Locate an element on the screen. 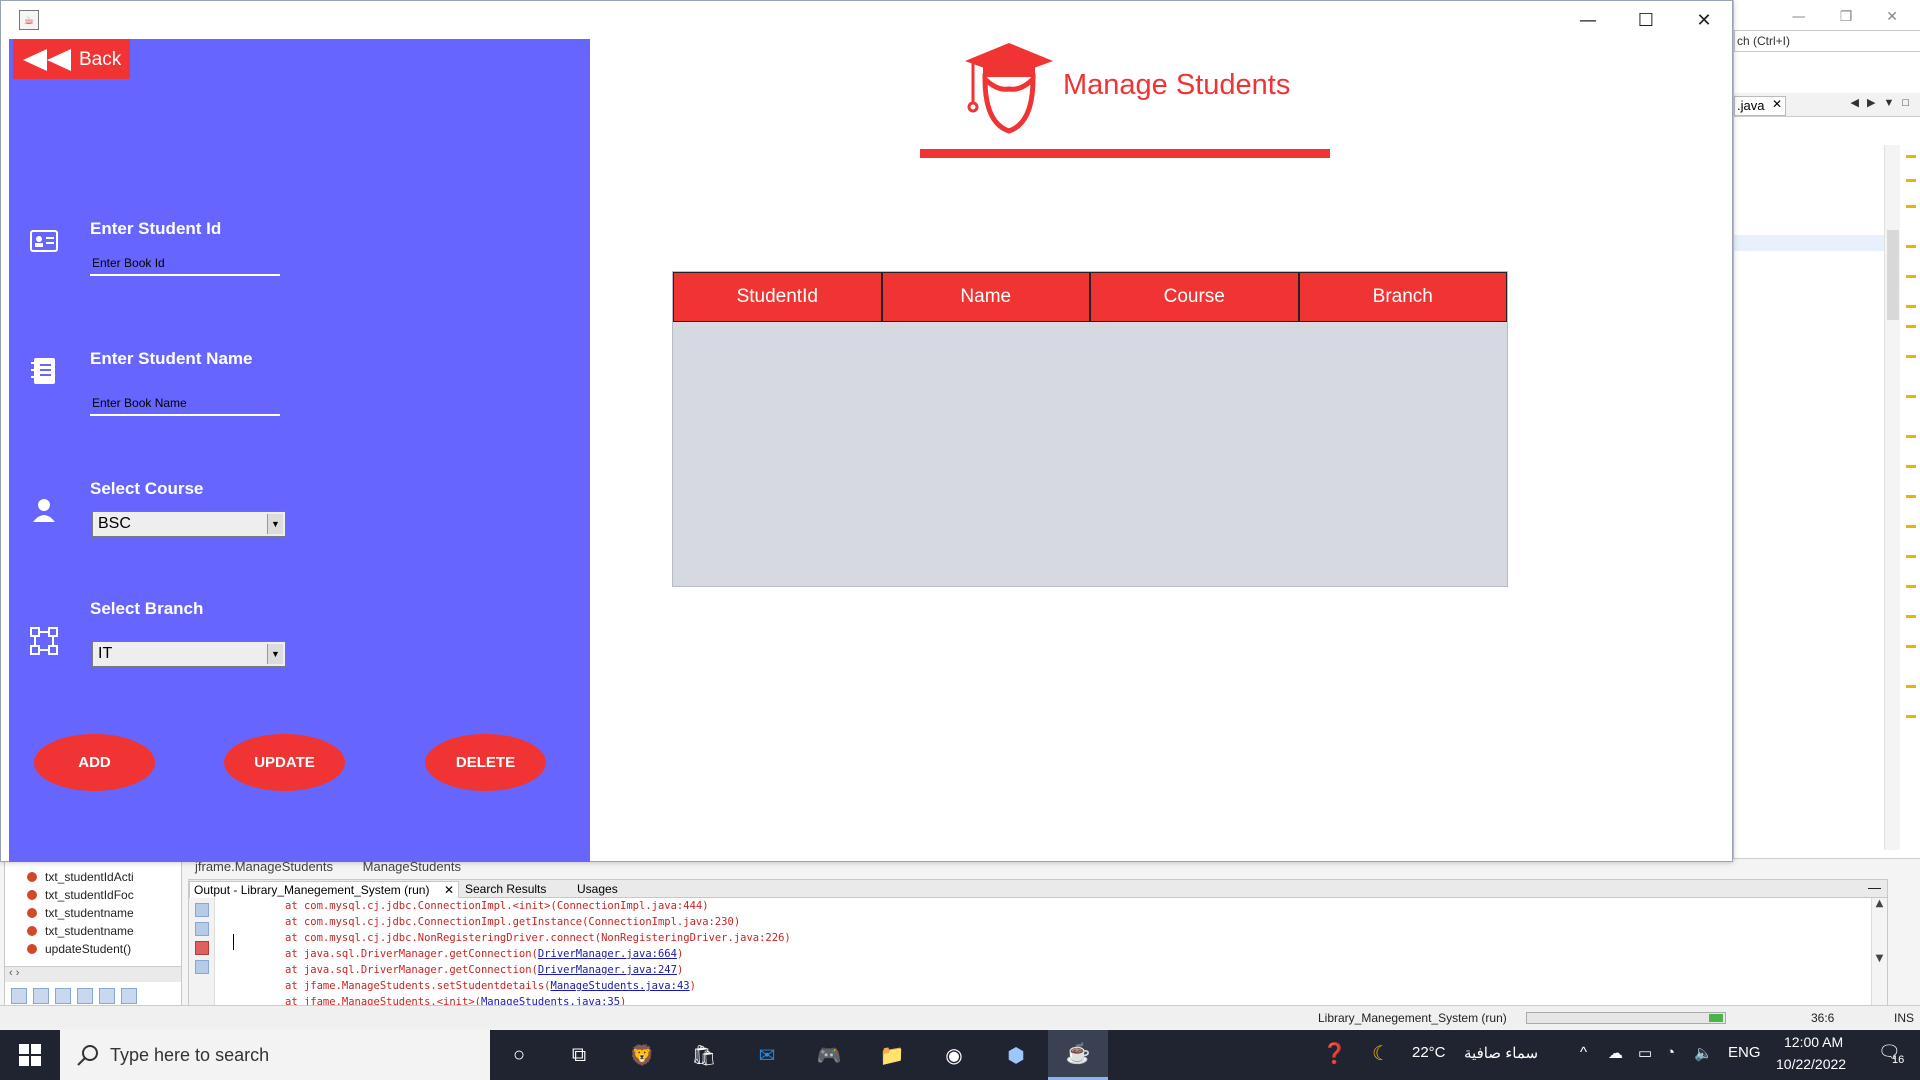  student-name-label: Enter Student Name is located at coordinates (171, 358).